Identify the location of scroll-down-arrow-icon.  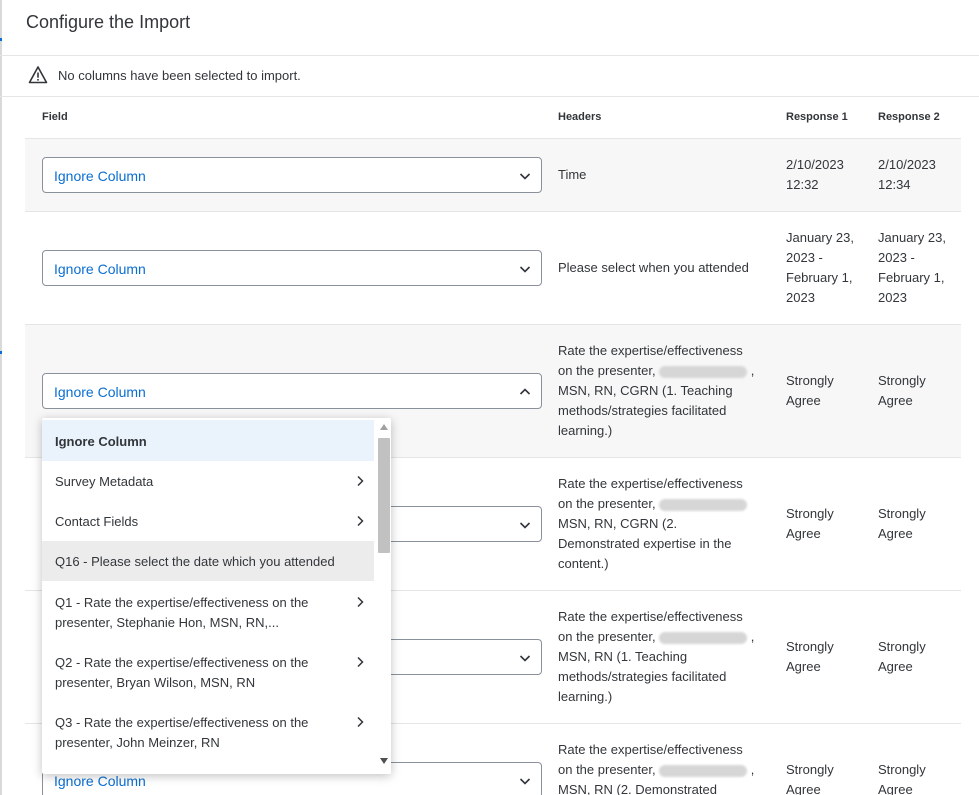
(384, 761).